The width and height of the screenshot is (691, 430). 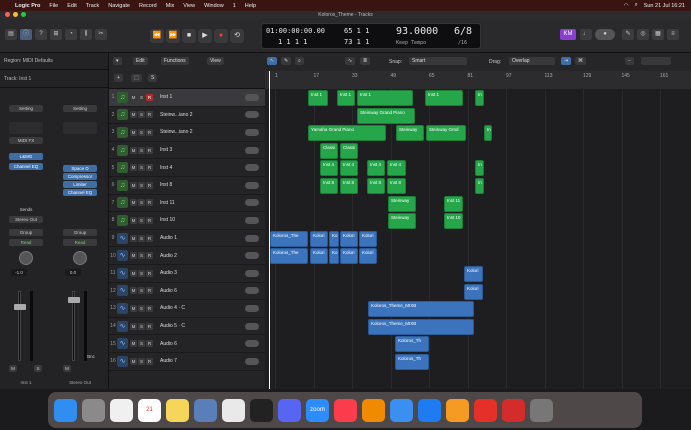 I want to click on menu-1: 1, so click(x=234, y=6).